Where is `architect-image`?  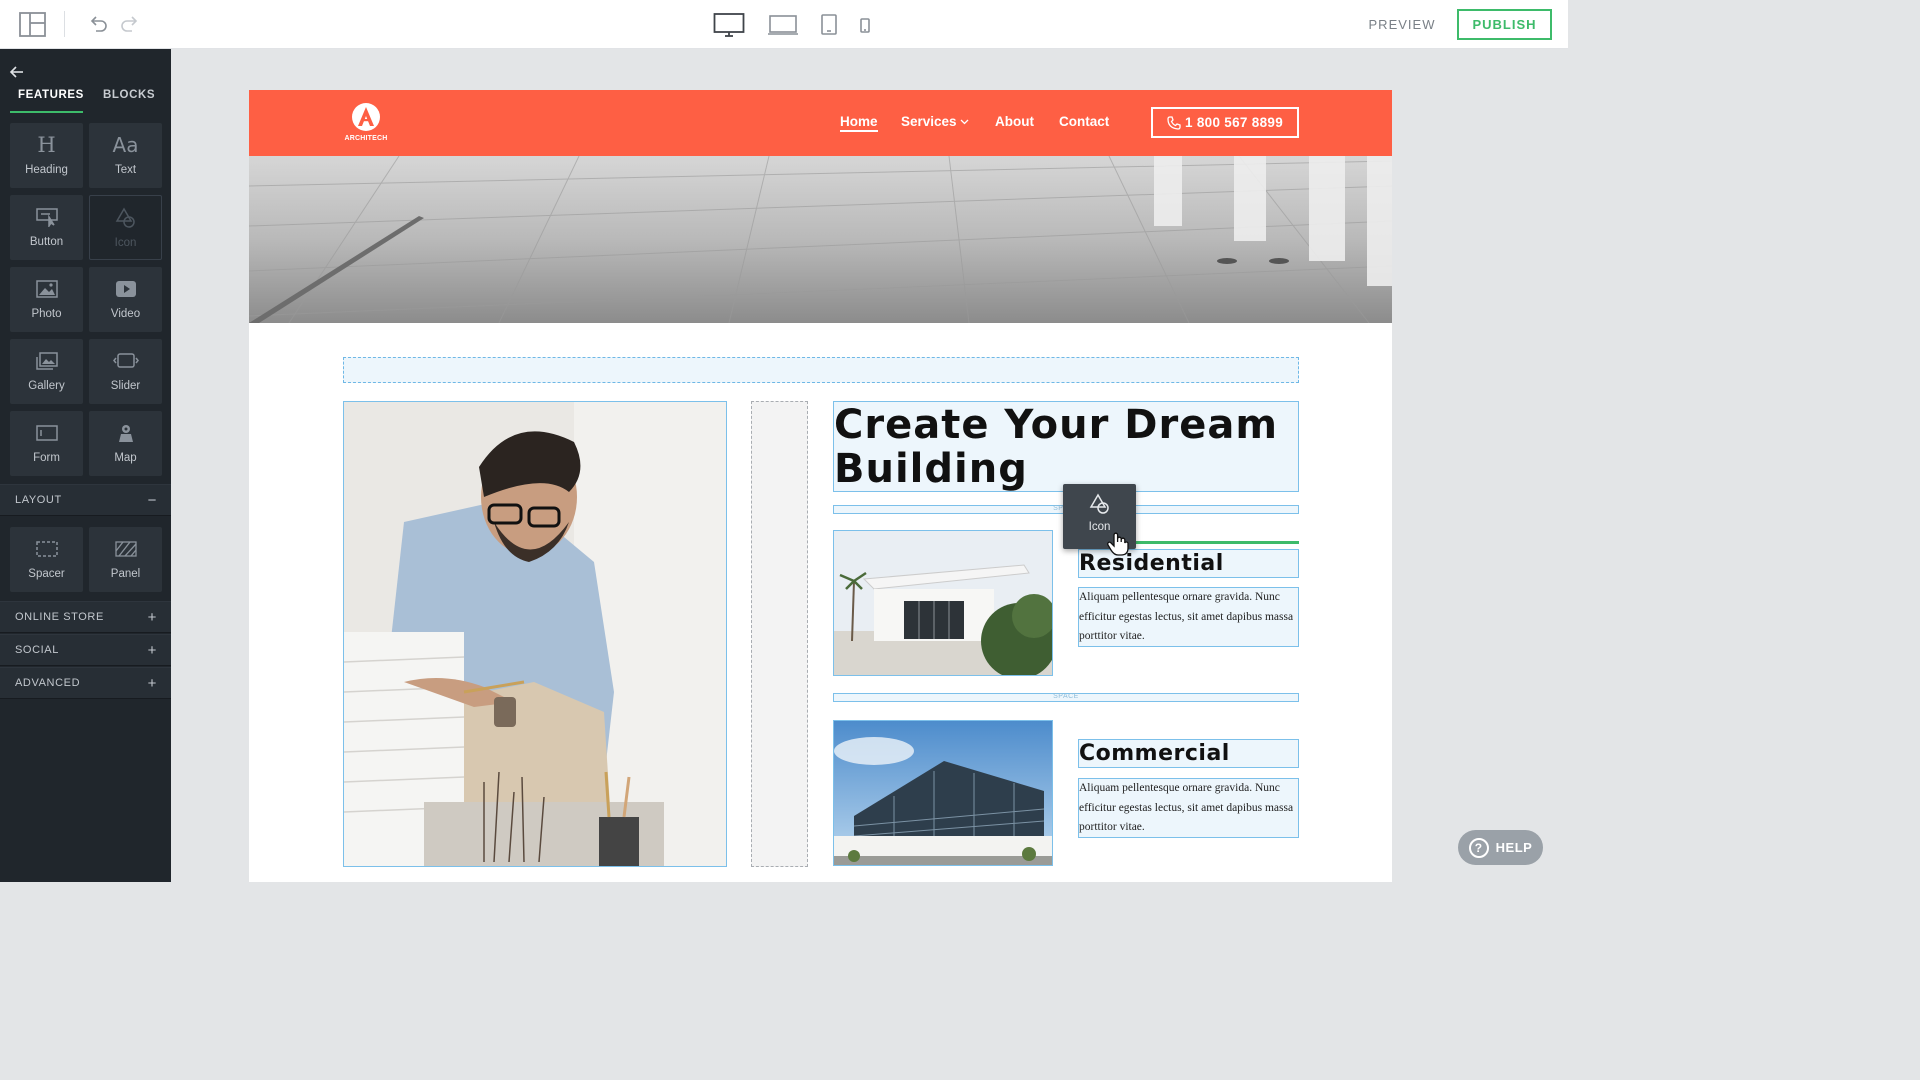 architect-image is located at coordinates (535, 634).